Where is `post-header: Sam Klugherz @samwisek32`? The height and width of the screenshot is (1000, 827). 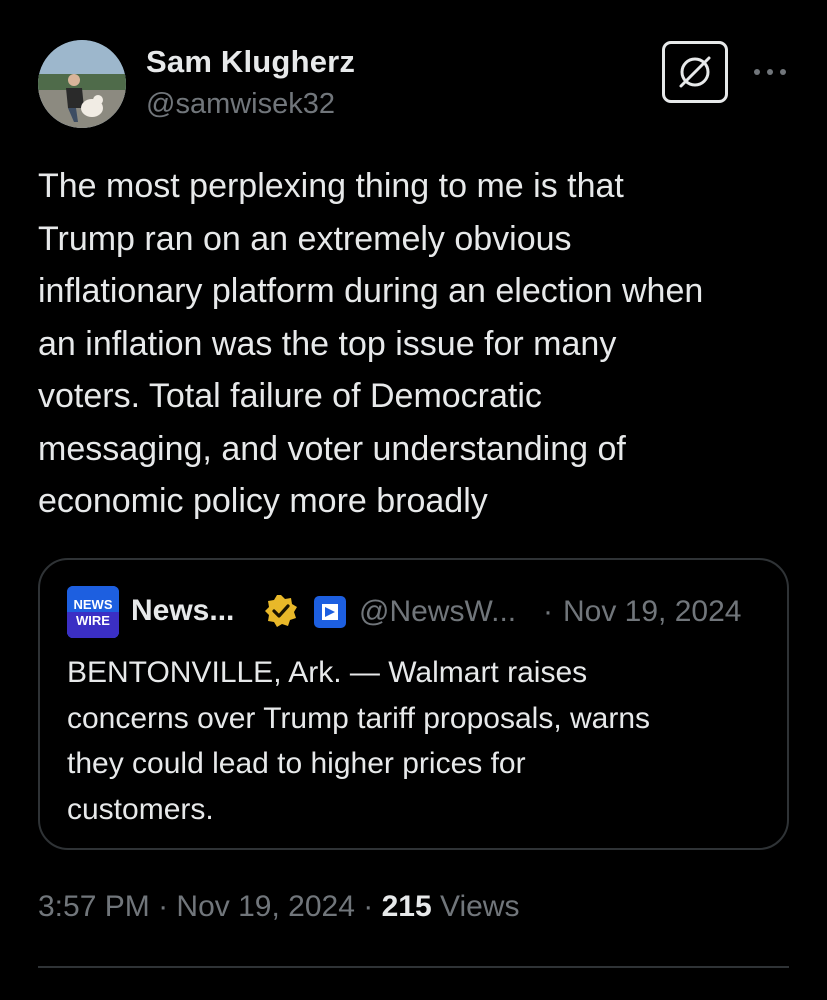 post-header: Sam Klugherz @samwisek32 is located at coordinates (413, 85).